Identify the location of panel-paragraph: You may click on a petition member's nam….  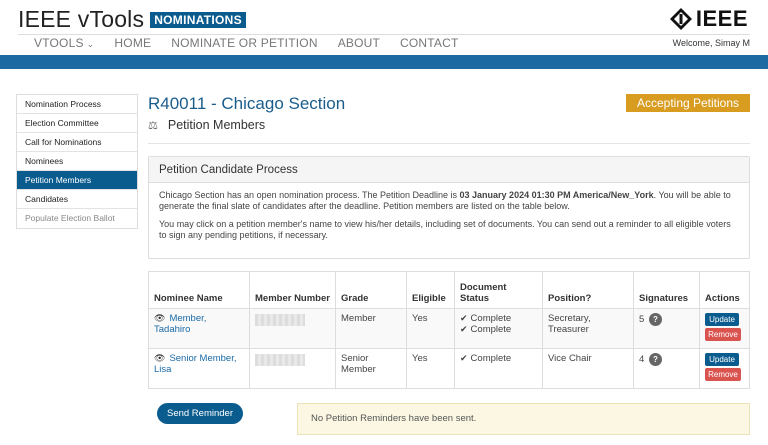
(445, 229).